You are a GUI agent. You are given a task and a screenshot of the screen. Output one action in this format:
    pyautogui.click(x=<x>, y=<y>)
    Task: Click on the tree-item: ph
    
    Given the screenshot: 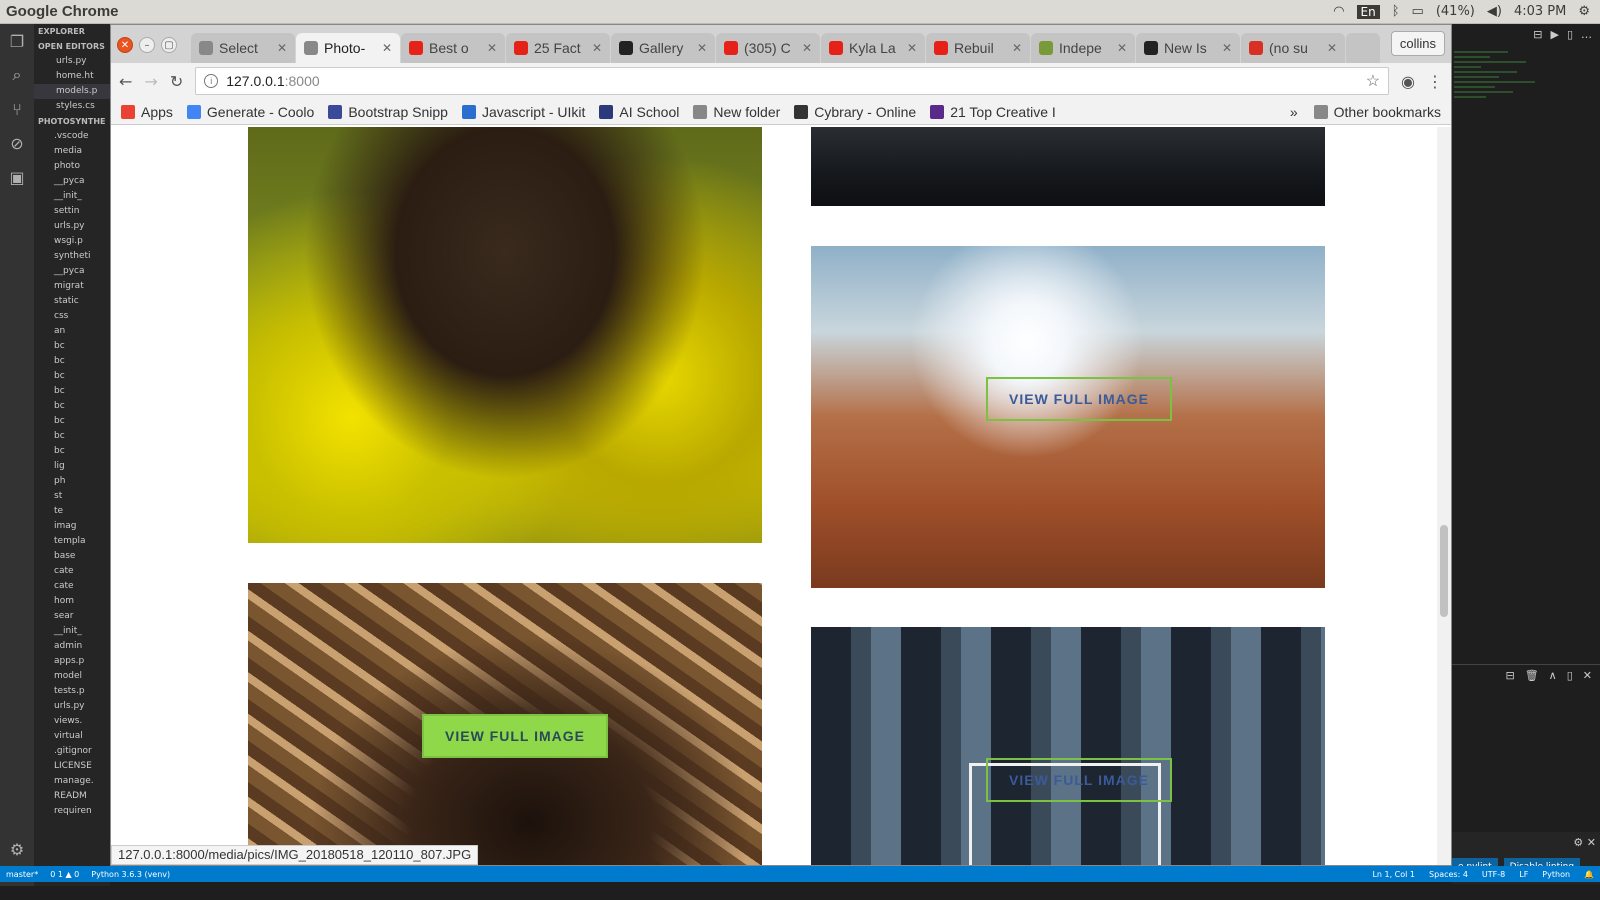 What is the action you would take?
    pyautogui.click(x=72, y=481)
    